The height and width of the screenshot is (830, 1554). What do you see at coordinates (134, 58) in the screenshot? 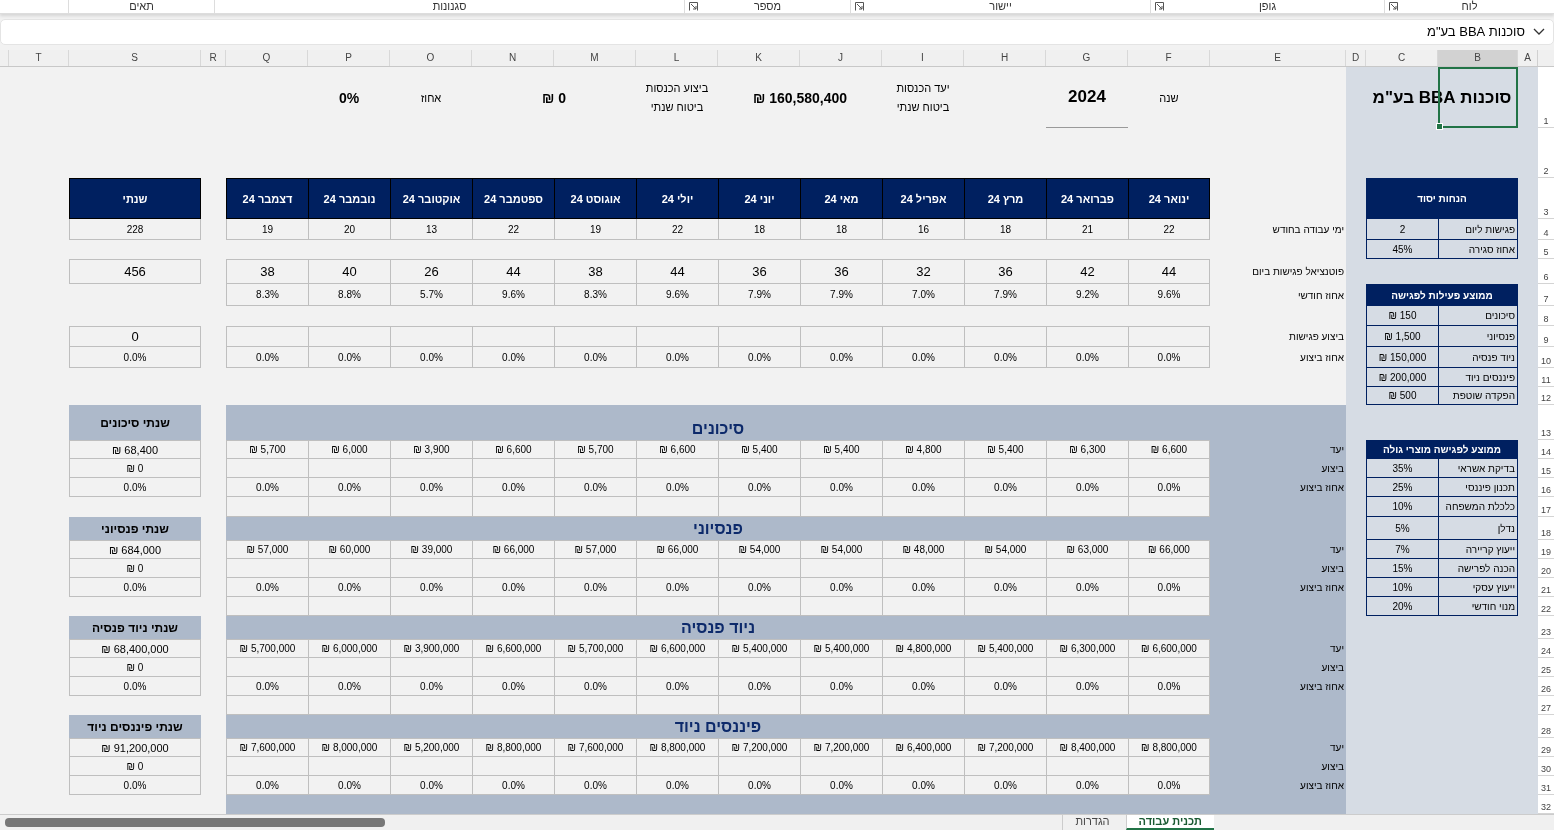
I see `column-header: S` at bounding box center [134, 58].